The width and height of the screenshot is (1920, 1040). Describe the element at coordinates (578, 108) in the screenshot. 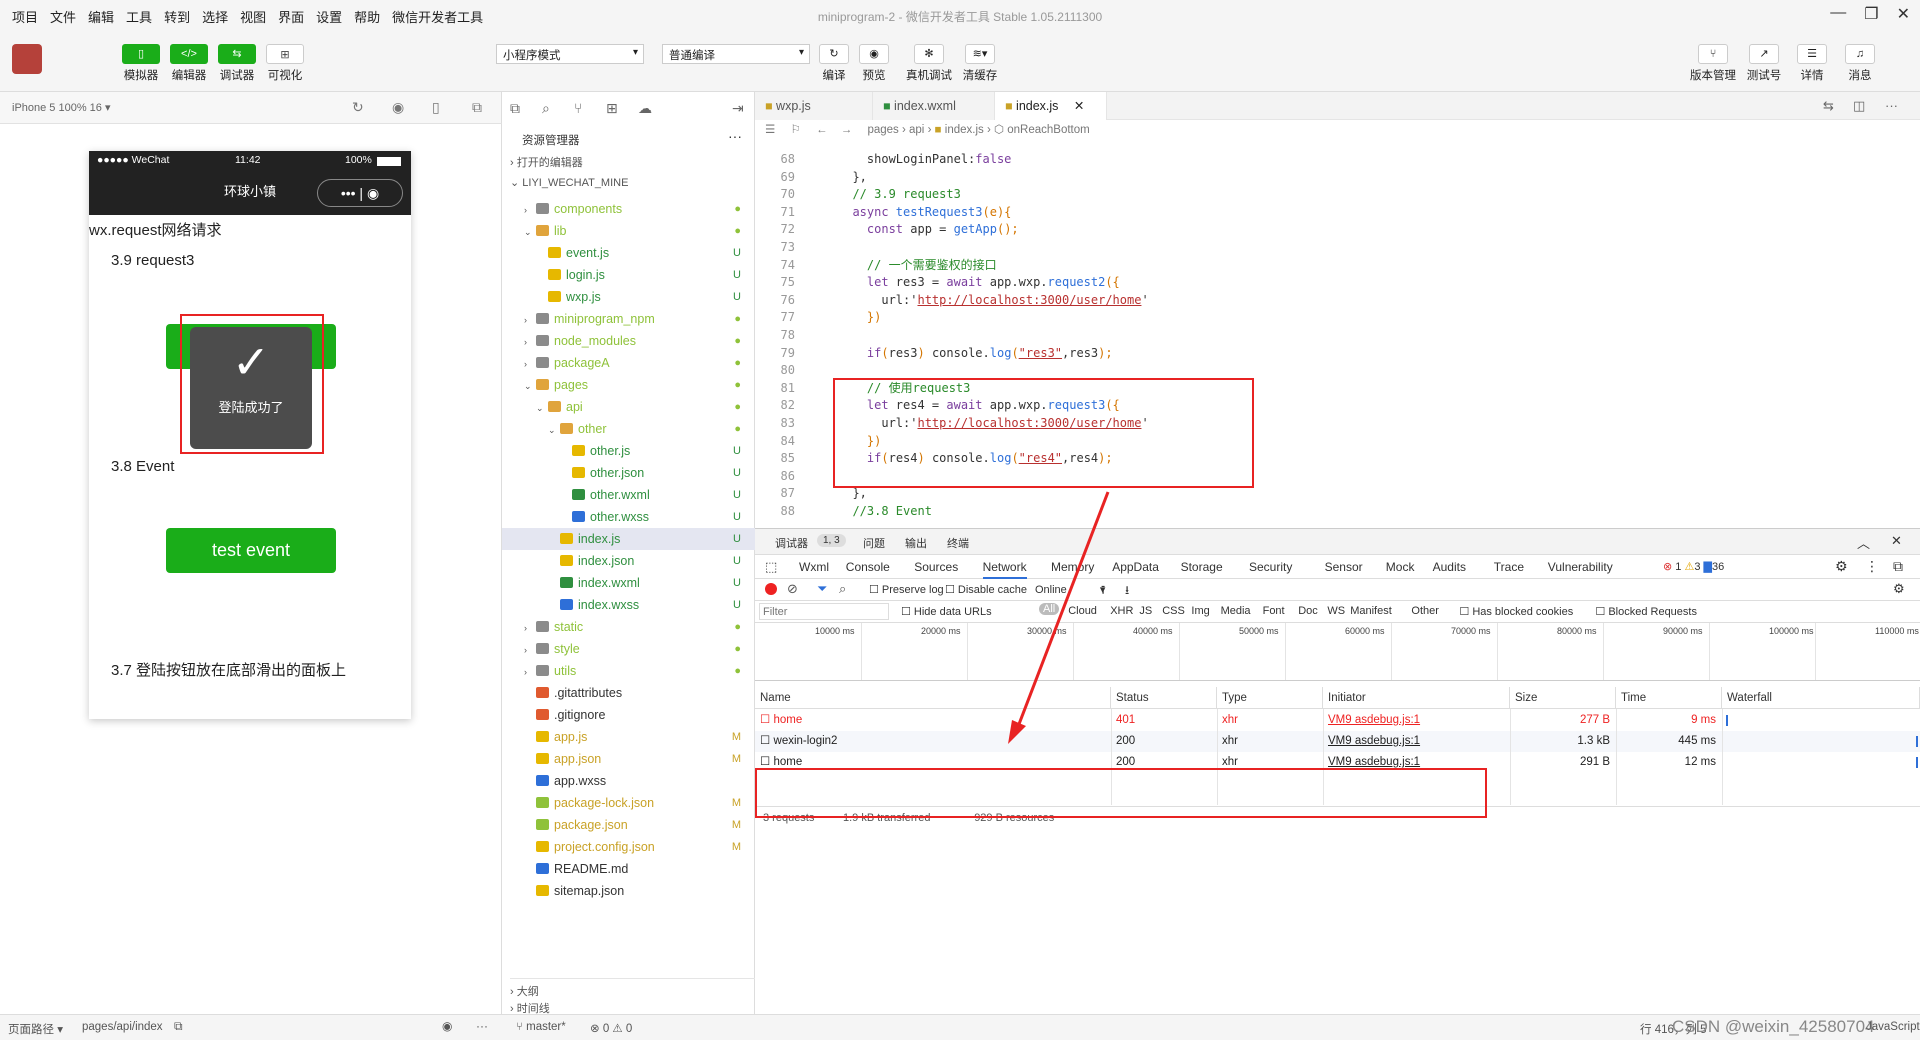

I see `git-icon: ⑂` at that location.